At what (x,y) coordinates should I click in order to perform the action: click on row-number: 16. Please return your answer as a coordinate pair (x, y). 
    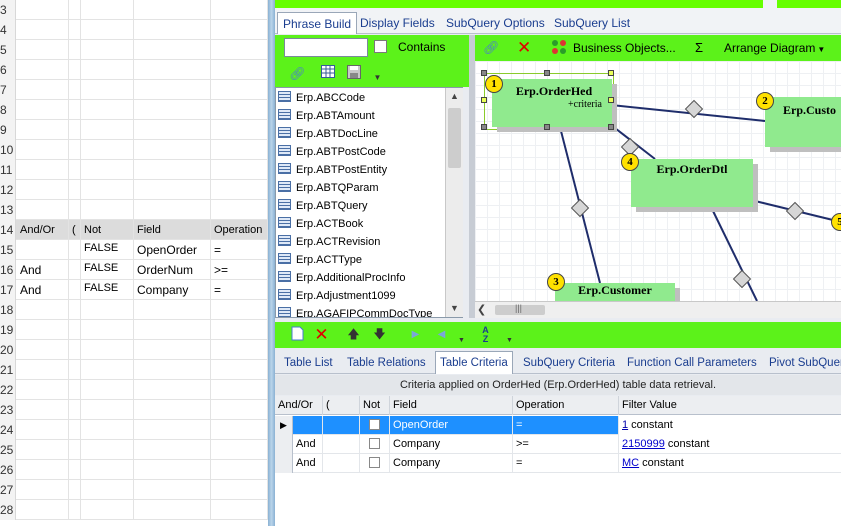
    Looking at the image, I should click on (8, 270).